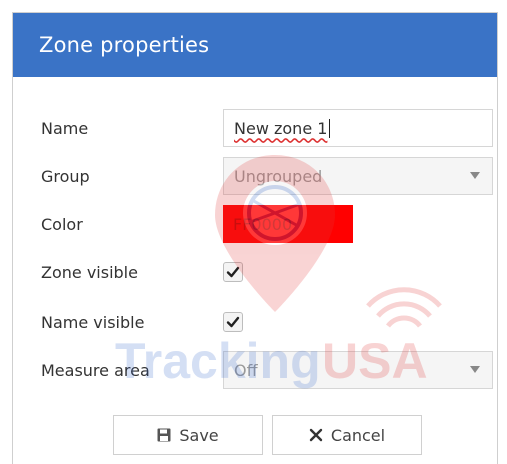  I want to click on name-input: New zone 1, so click(358, 128).